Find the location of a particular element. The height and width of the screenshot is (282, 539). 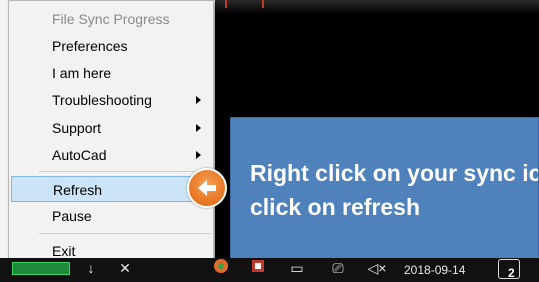

menu-item-label: Refresh is located at coordinates (78, 190).